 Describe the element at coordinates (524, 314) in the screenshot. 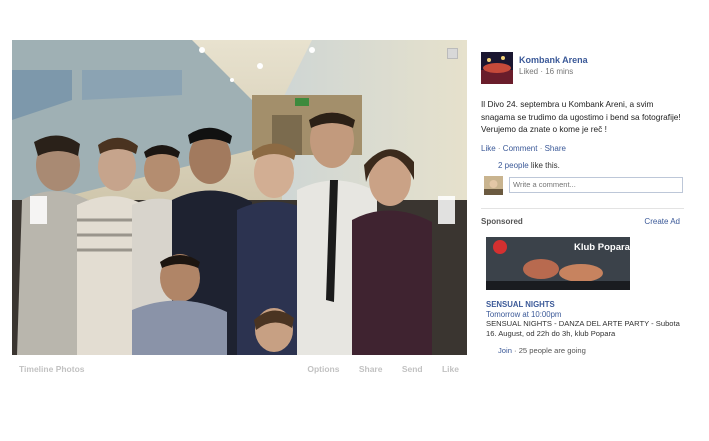

I see `ad-time: Tomorrow at 10:00pm` at that location.